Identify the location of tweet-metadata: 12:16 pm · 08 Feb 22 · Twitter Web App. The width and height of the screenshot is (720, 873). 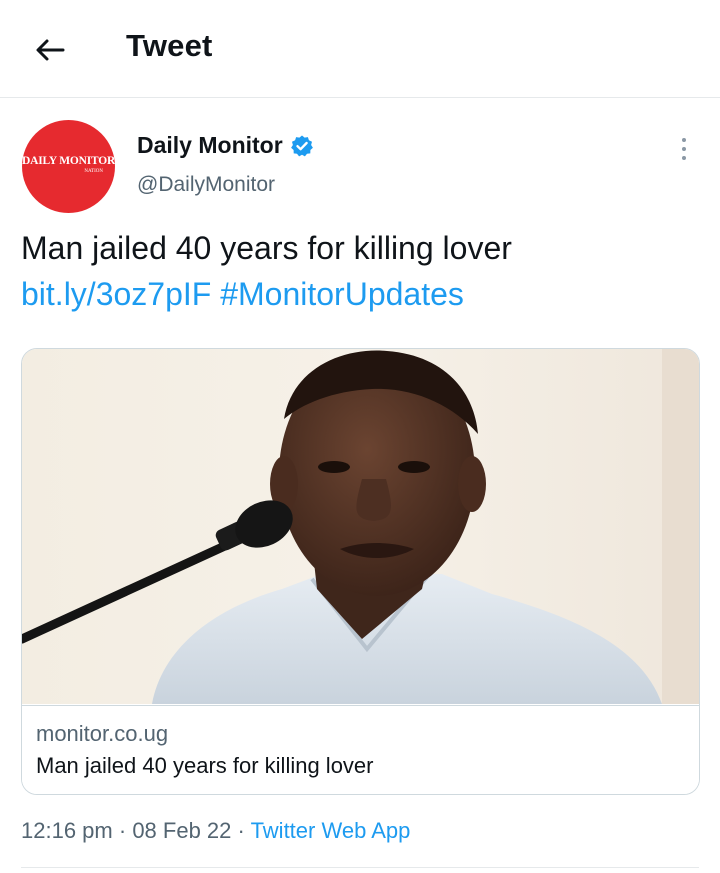
(215, 831).